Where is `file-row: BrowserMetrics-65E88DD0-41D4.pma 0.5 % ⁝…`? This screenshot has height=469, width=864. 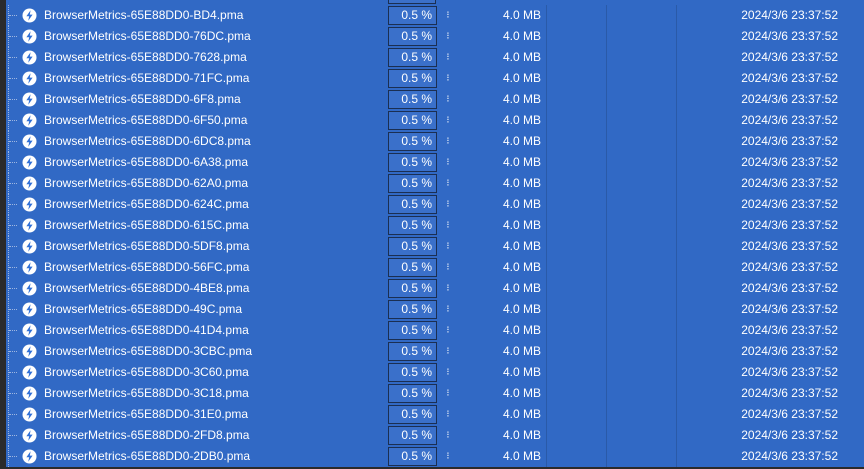 file-row: BrowserMetrics-65E88DD0-41D4.pma 0.5 % ⁝… is located at coordinates (432, 330).